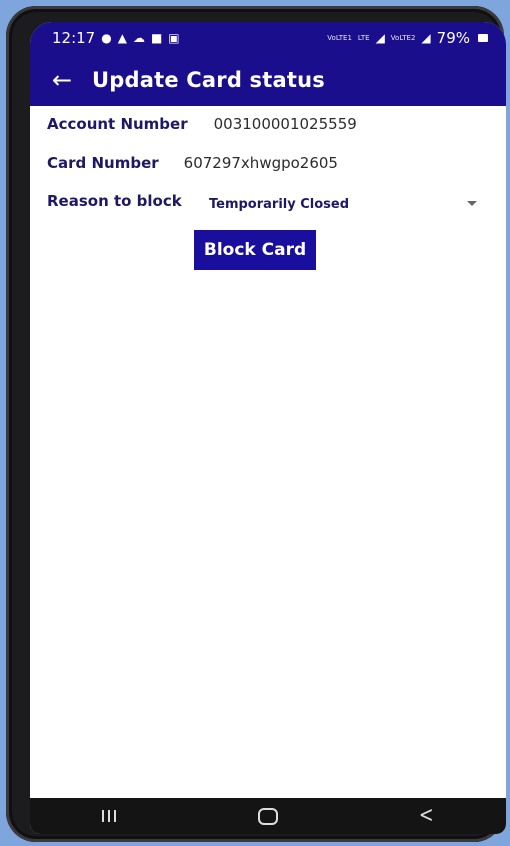 The width and height of the screenshot is (510, 846). I want to click on account-row: Account Number 003100001025559, so click(202, 124).